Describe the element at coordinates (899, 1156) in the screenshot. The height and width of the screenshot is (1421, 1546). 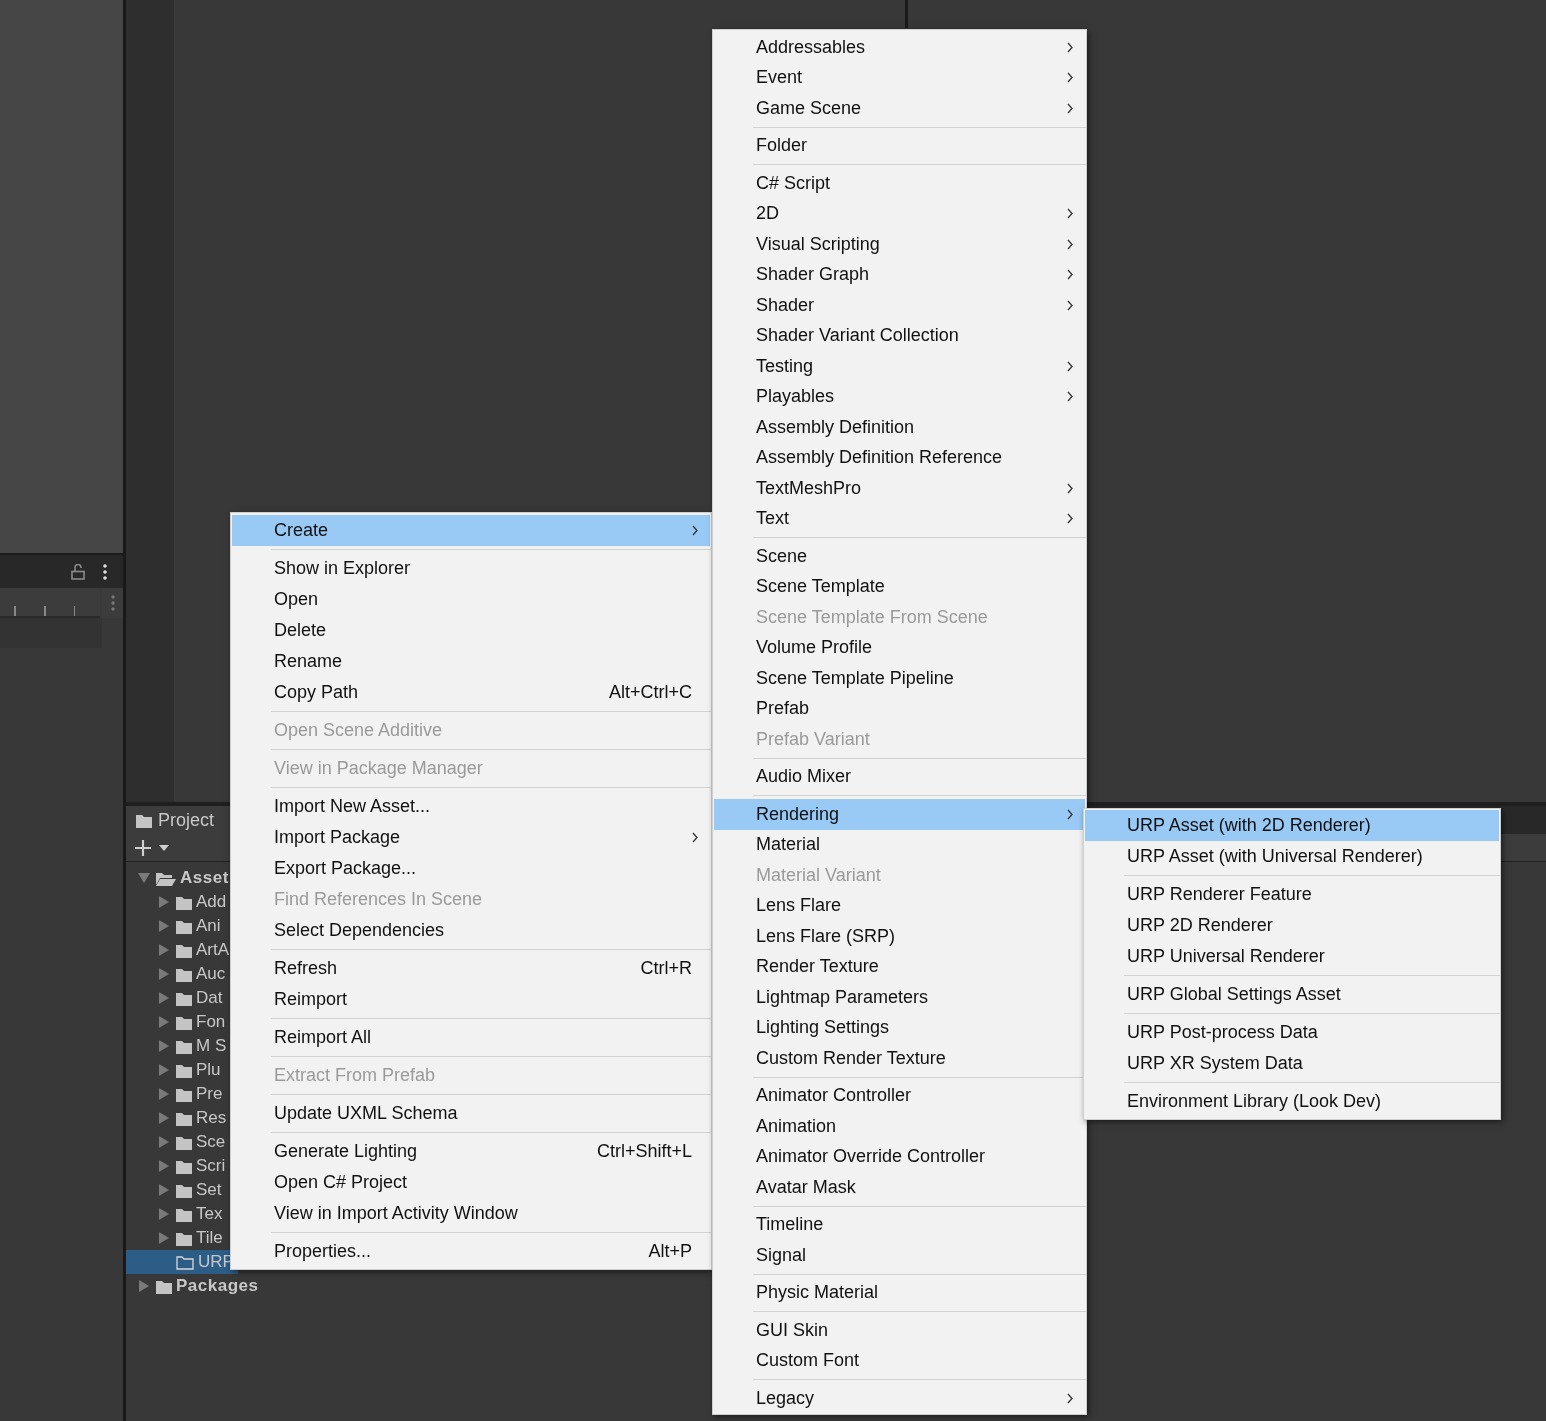
I see `menu-item: Animator Override Controller` at that location.